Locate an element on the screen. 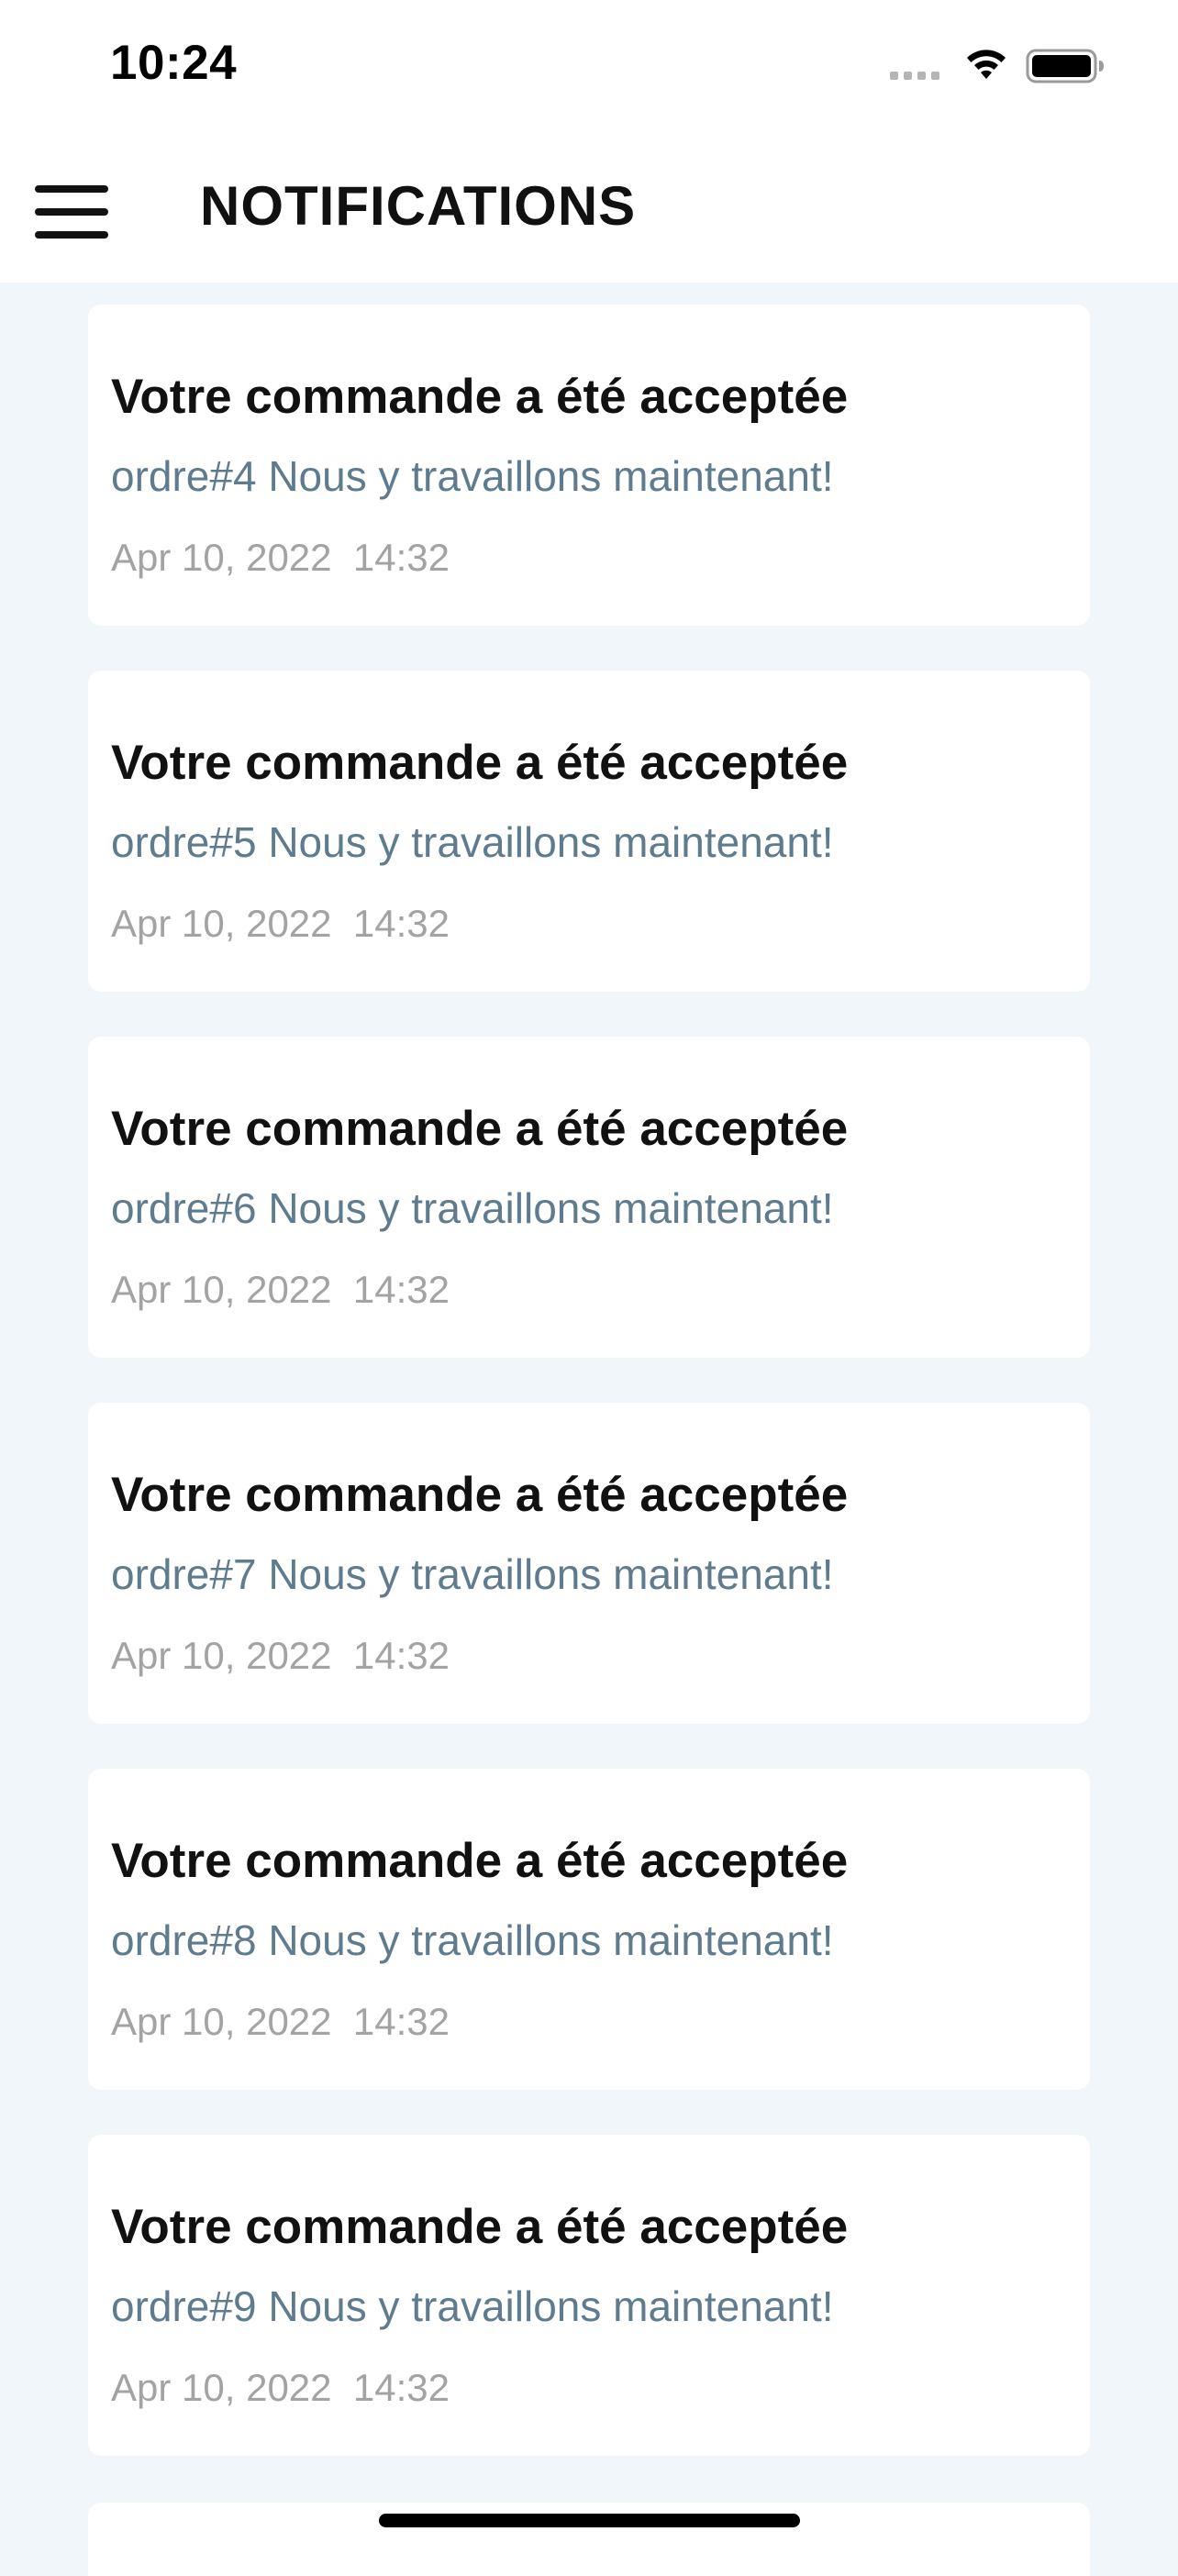  status-time: 10:24 is located at coordinates (174, 63).